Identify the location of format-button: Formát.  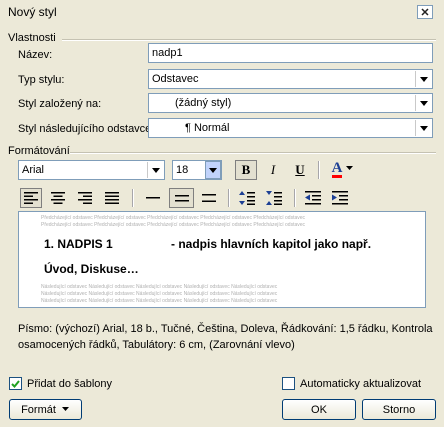
(45, 409).